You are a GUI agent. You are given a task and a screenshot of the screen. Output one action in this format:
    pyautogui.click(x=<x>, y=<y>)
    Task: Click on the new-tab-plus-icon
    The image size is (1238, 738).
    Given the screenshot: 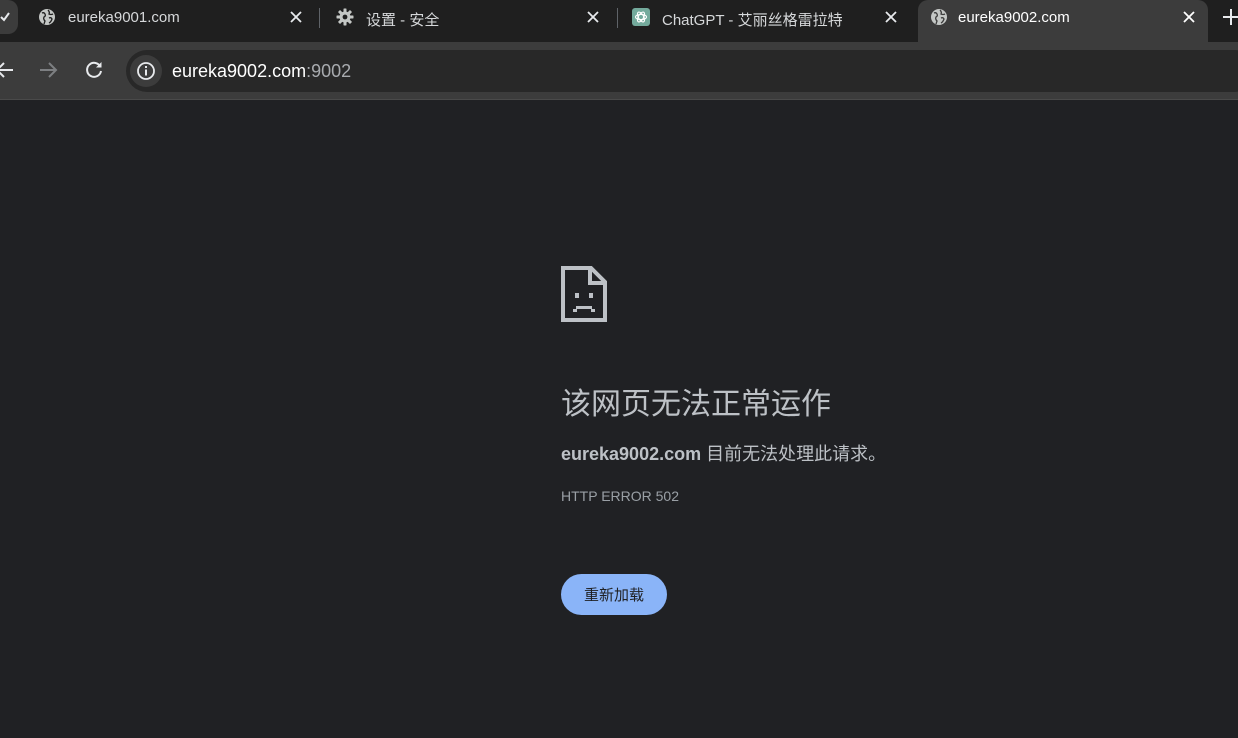 What is the action you would take?
    pyautogui.click(x=1230, y=17)
    